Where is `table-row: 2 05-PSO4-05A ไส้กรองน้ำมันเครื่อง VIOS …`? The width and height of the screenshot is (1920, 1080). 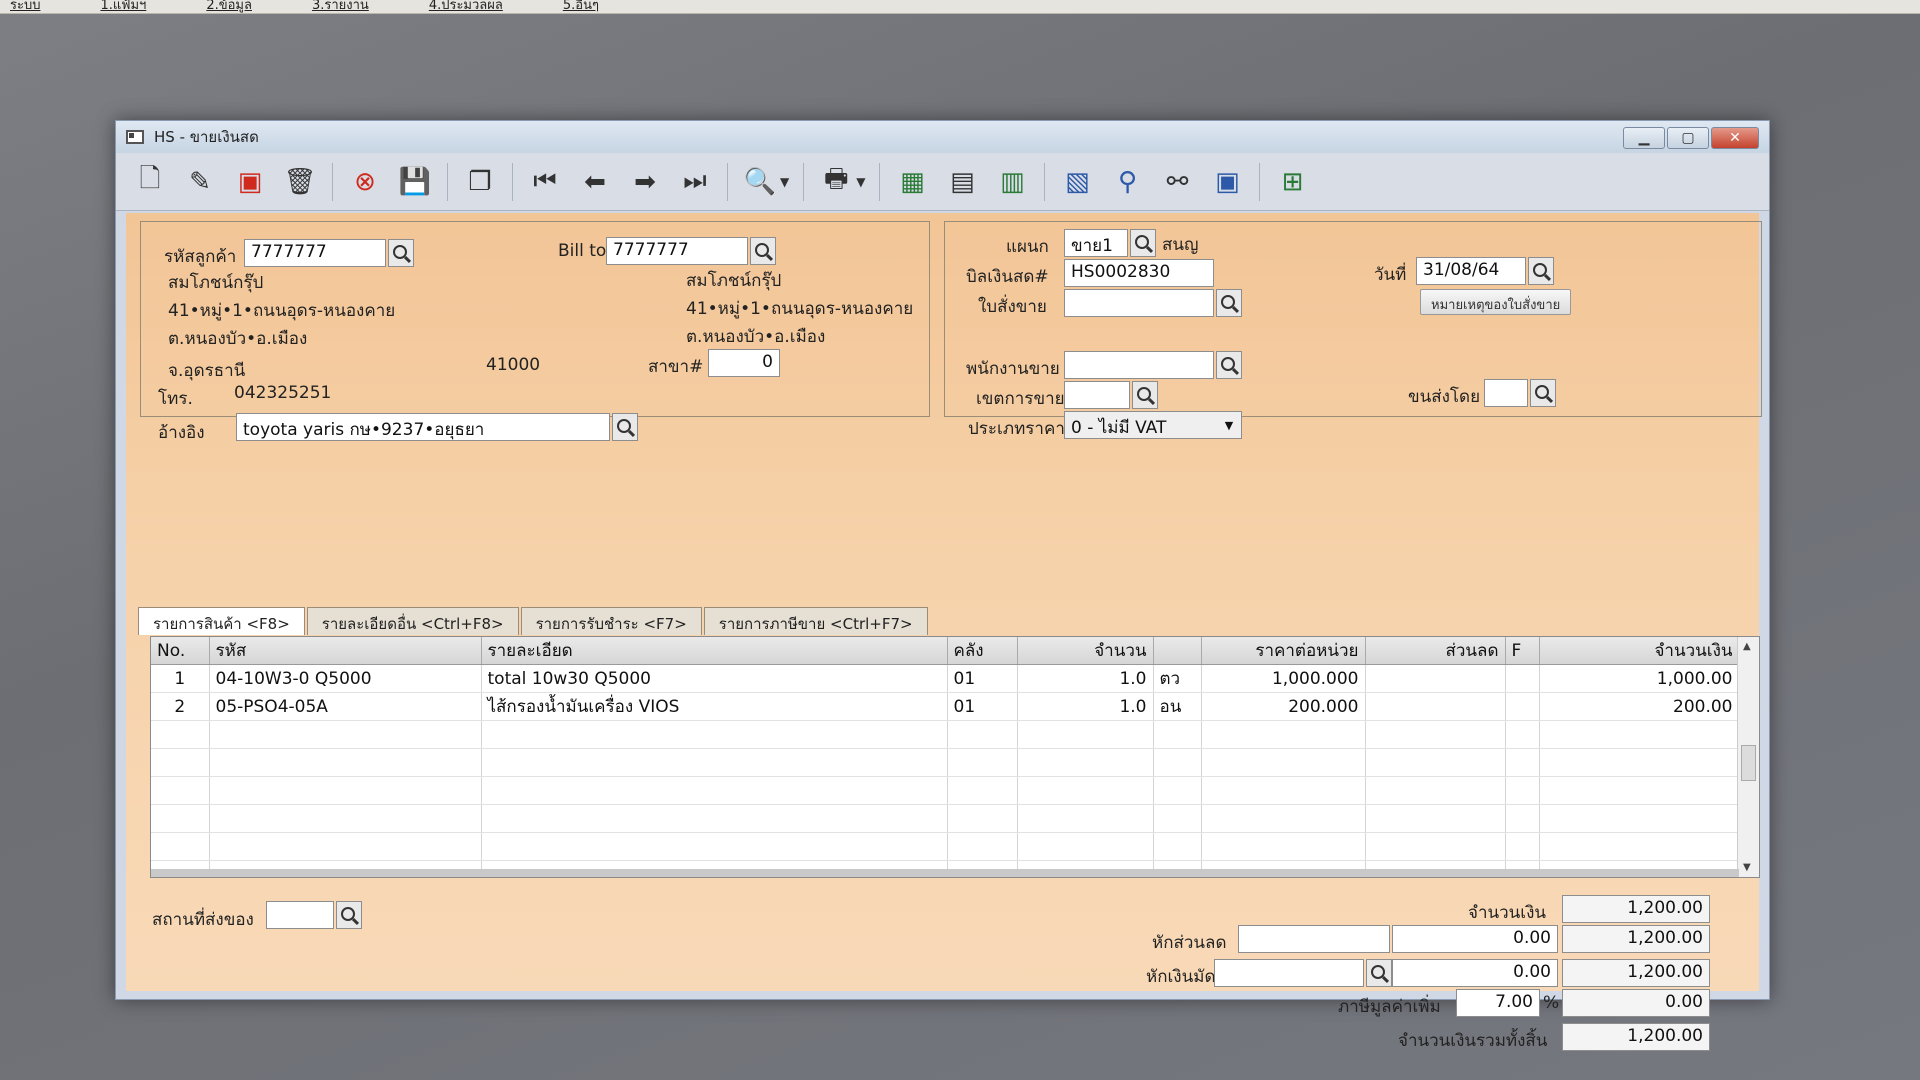
table-row: 2 05-PSO4-05A ไส้กรองน้ำมันเครื่อง VIOS … is located at coordinates (945, 706).